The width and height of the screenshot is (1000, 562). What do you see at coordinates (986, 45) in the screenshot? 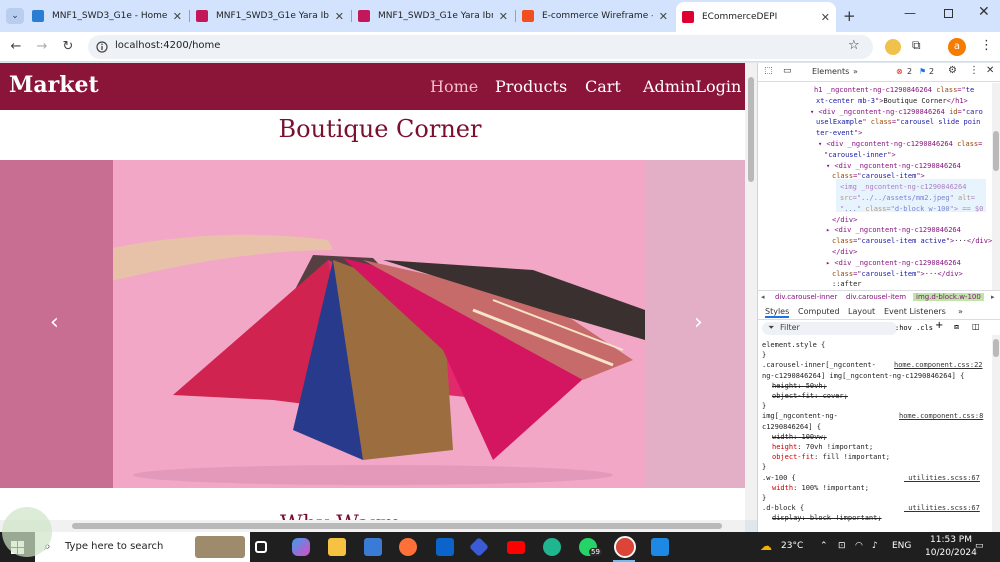
I see `menu-icon: ⋮` at bounding box center [986, 45].